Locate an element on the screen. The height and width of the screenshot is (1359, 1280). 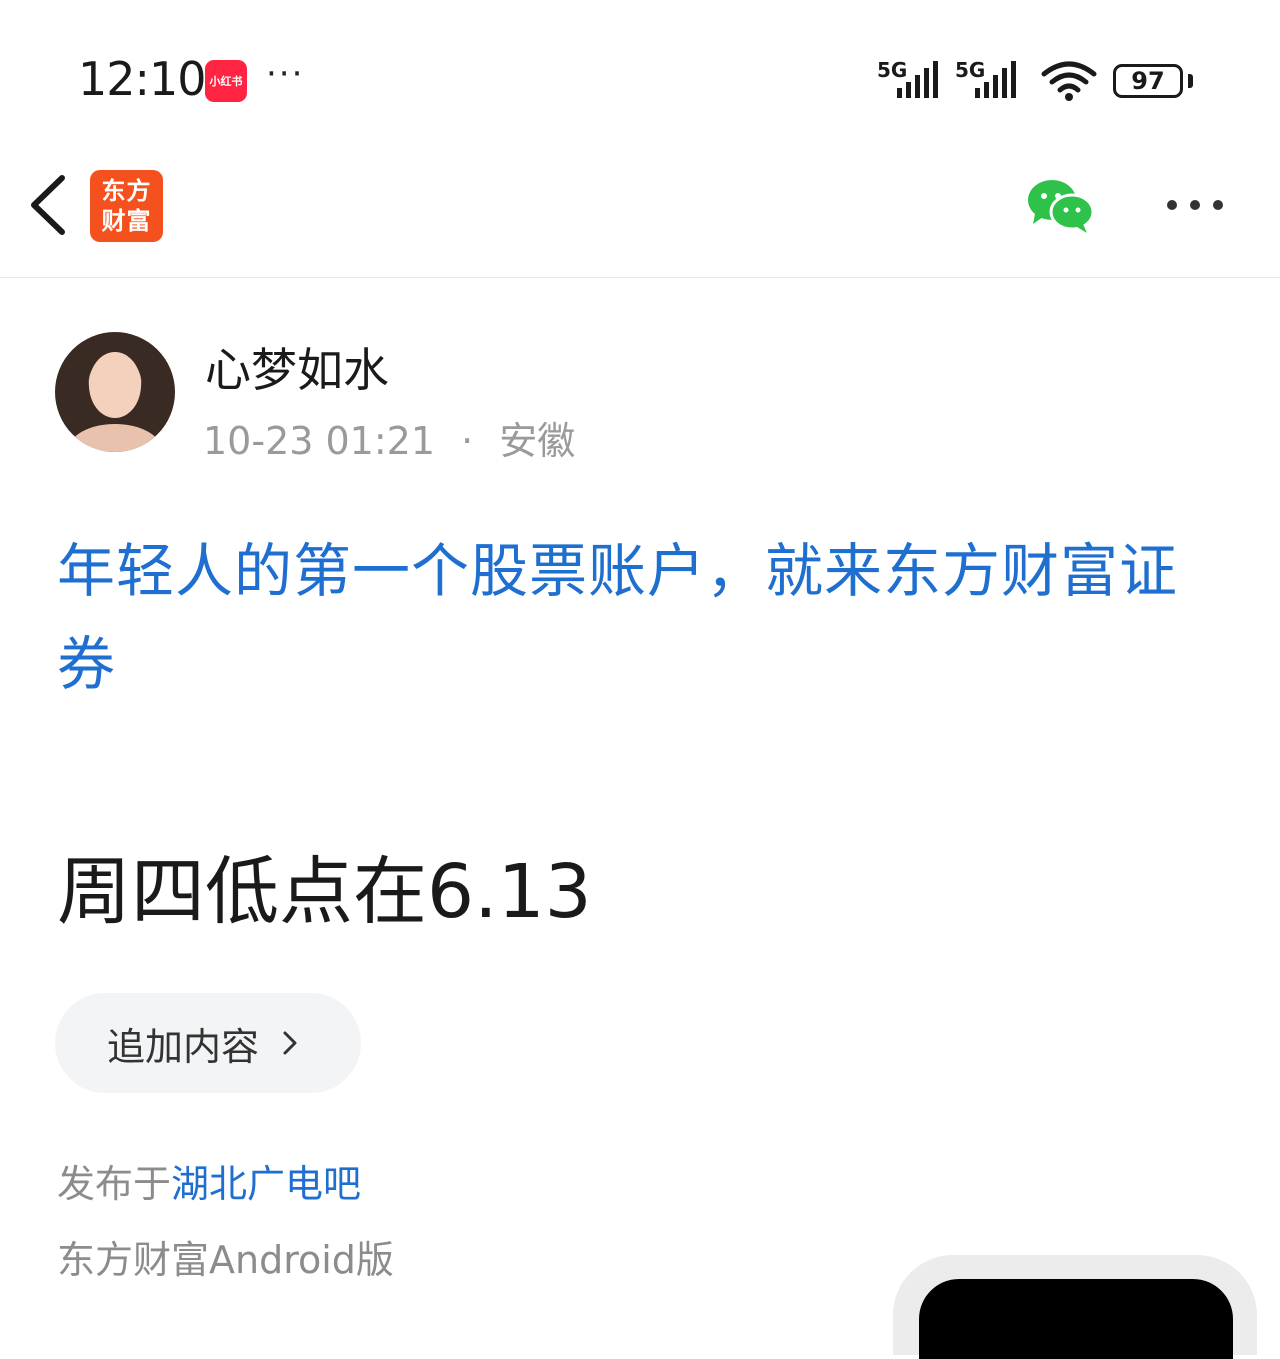
post-time: 10-23 01:21 is located at coordinates (319, 441).